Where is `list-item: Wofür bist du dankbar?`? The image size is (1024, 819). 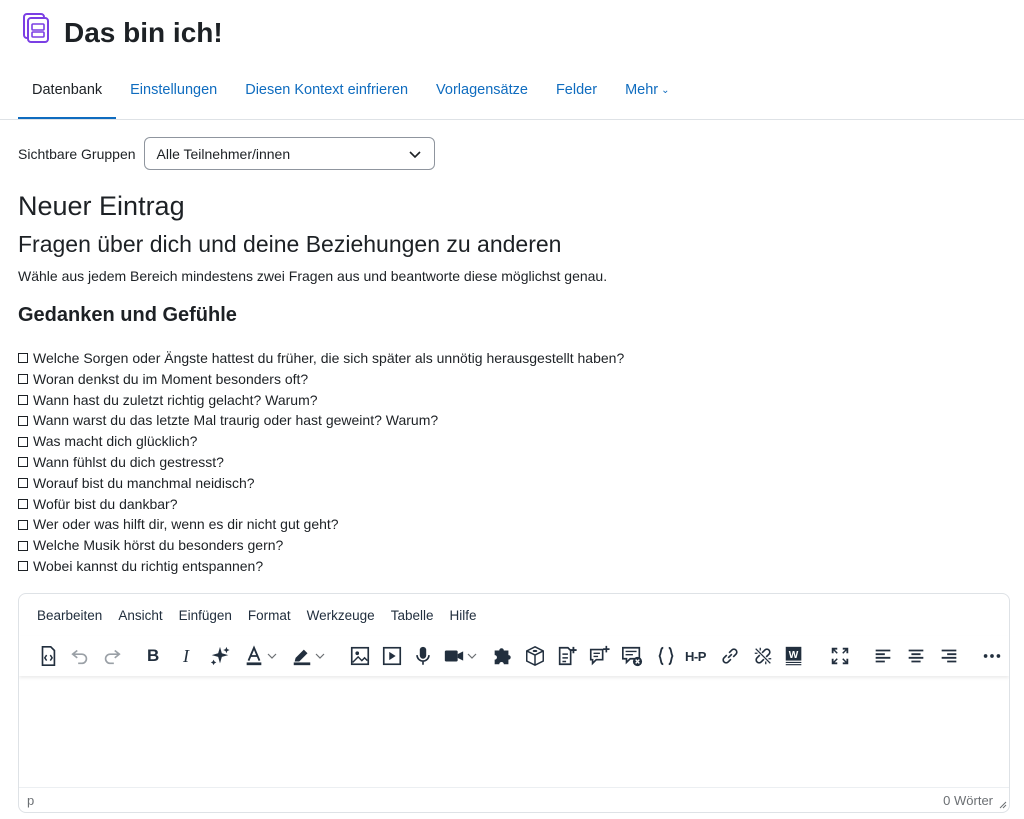
list-item: Wofür bist du dankbar? is located at coordinates (321, 504).